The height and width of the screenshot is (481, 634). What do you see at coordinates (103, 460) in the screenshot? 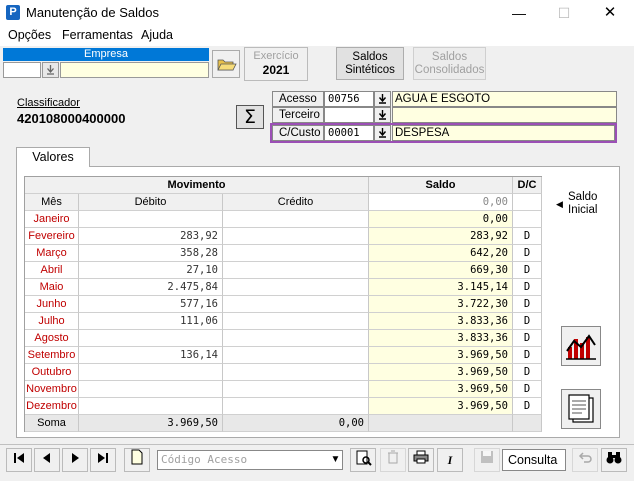
I see `last-record-button` at bounding box center [103, 460].